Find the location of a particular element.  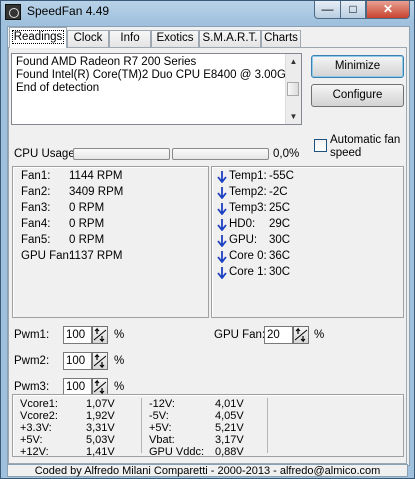

voltage-value: 4,01V is located at coordinates (229, 404).